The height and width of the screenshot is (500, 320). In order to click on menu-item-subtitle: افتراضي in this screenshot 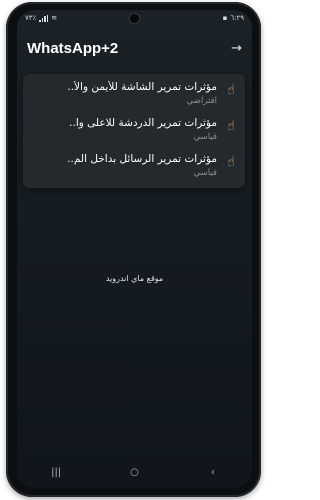, I will do `click(201, 101)`.